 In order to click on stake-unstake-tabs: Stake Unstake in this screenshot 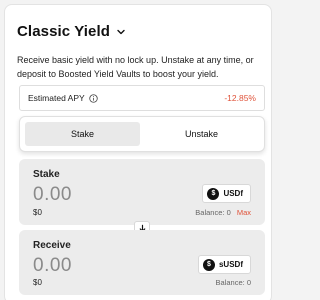, I will do `click(142, 134)`.